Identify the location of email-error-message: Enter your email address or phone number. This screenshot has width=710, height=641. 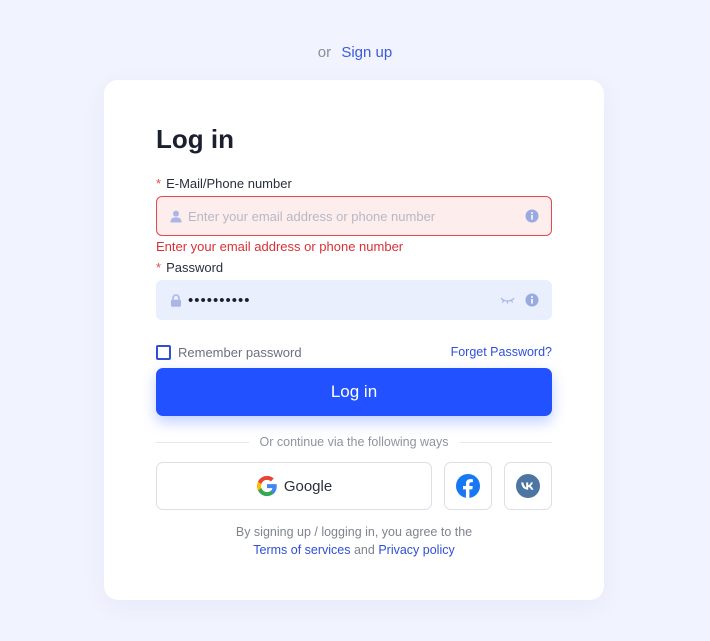
(280, 246).